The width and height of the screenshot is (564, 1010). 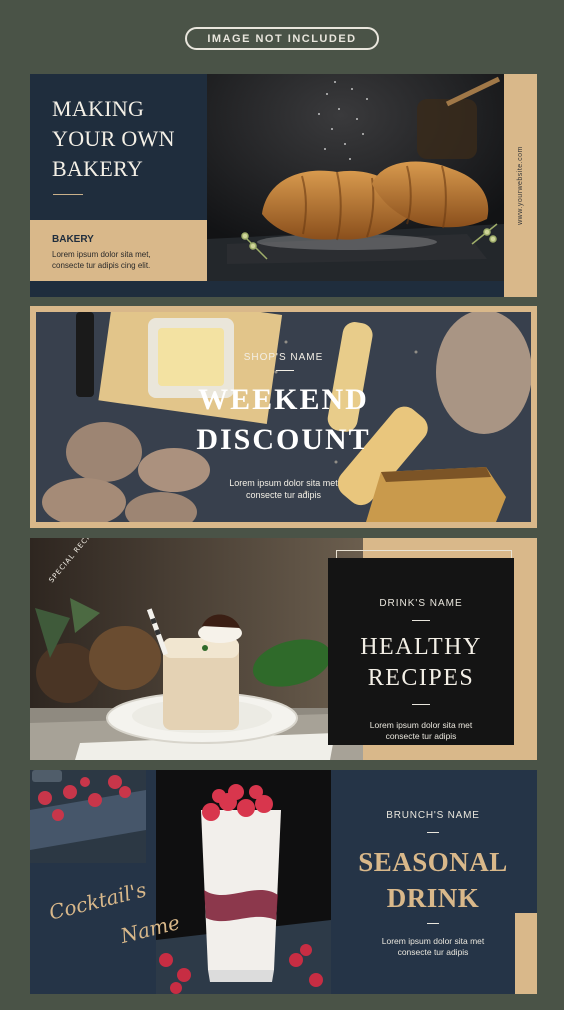 I want to click on website-url-text: www.yourwebsite.com, so click(x=520, y=185).